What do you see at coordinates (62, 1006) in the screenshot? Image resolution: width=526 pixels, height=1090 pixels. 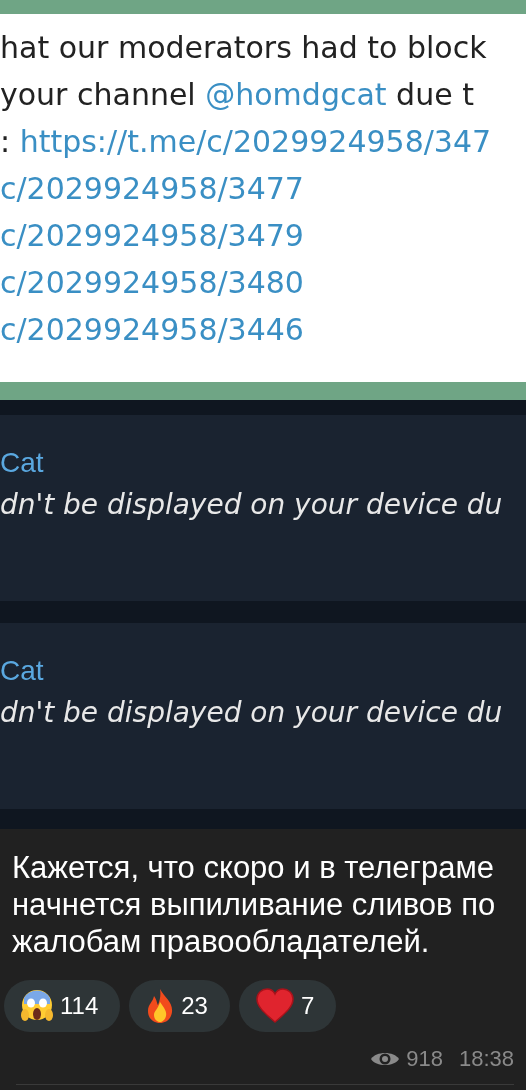 I see `reaction-button: 114` at bounding box center [62, 1006].